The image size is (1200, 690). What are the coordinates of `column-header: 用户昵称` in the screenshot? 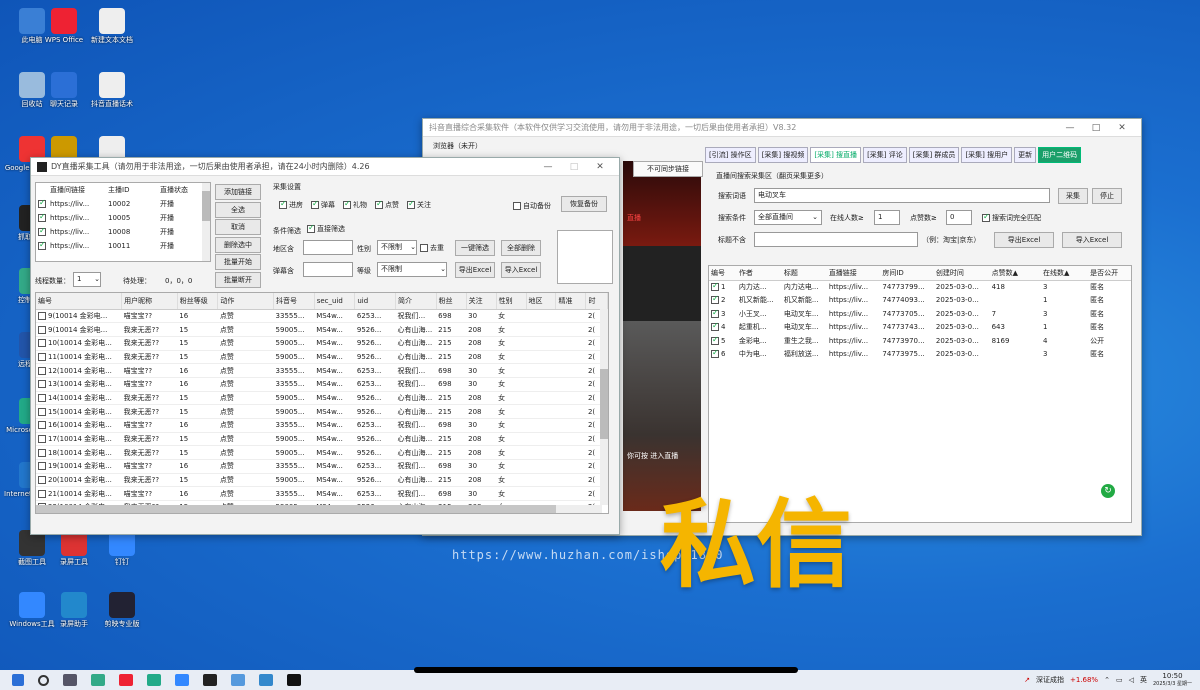 It's located at (149, 301).